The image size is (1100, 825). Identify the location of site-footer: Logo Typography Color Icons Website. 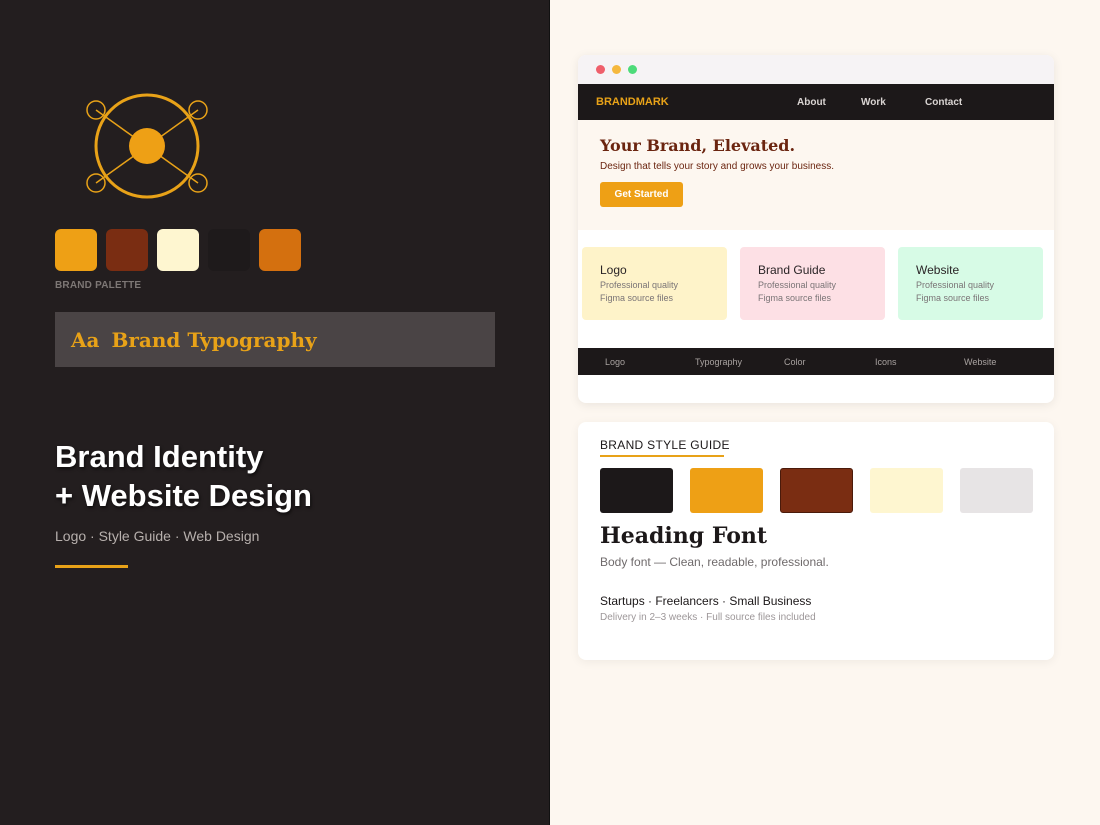
(816, 361).